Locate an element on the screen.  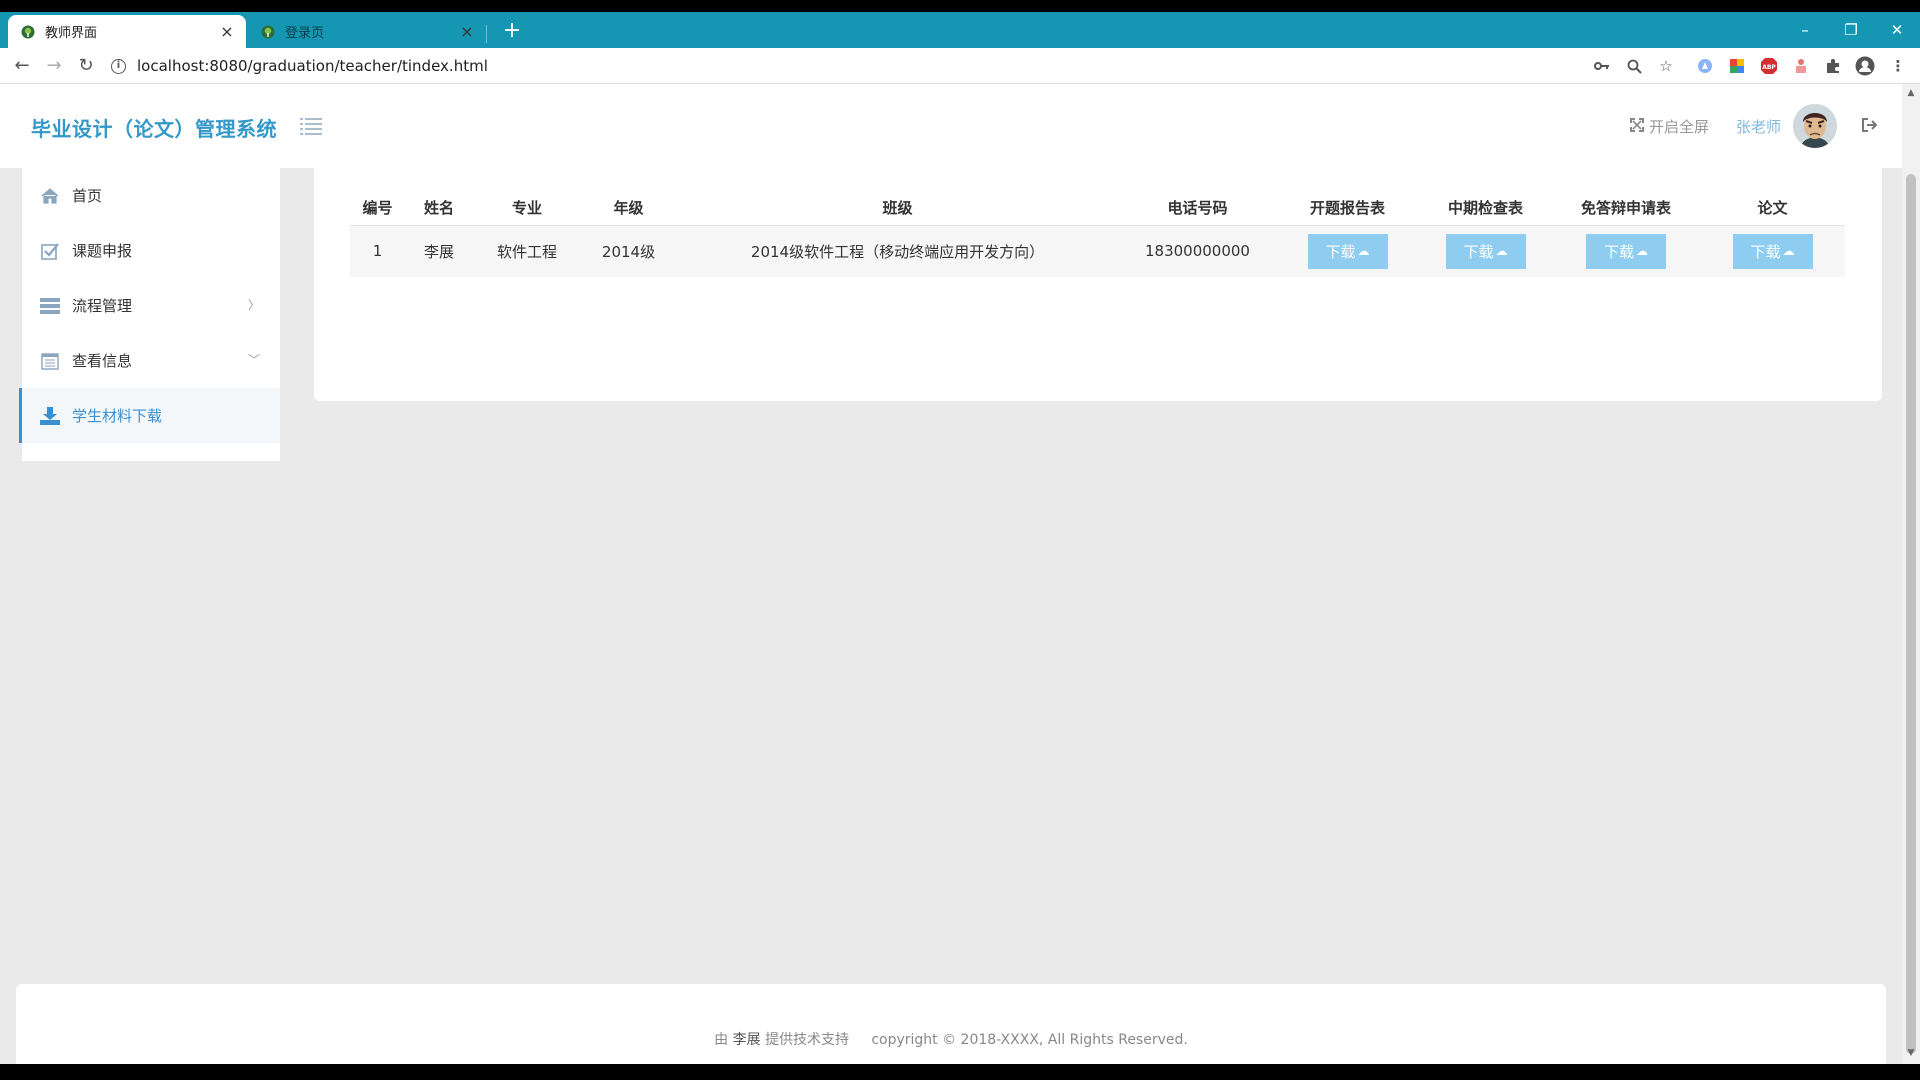
column-header: 电话号码 is located at coordinates (1197, 208).